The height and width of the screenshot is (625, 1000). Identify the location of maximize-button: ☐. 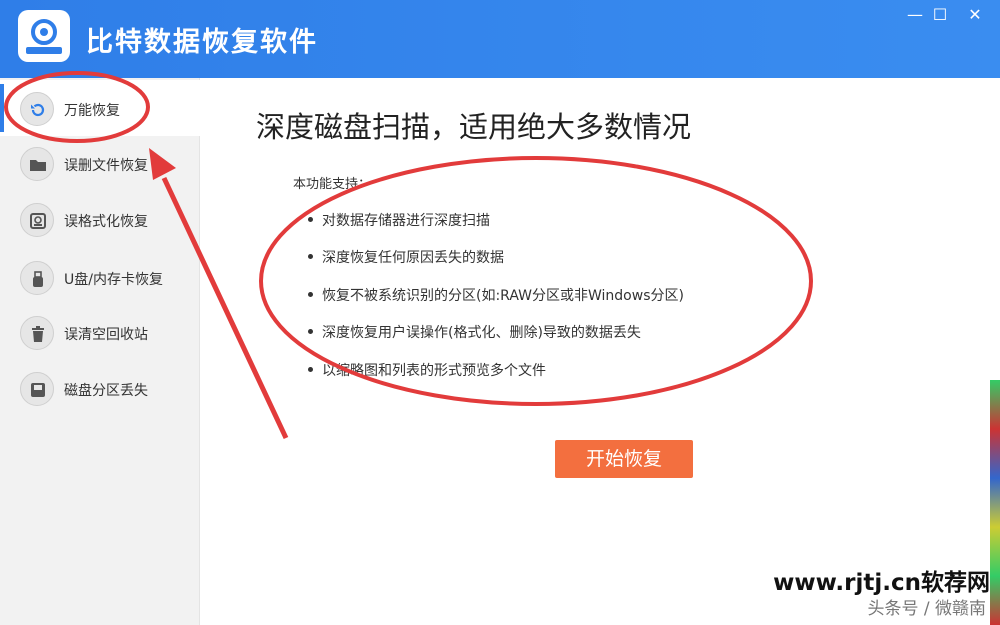
(940, 15).